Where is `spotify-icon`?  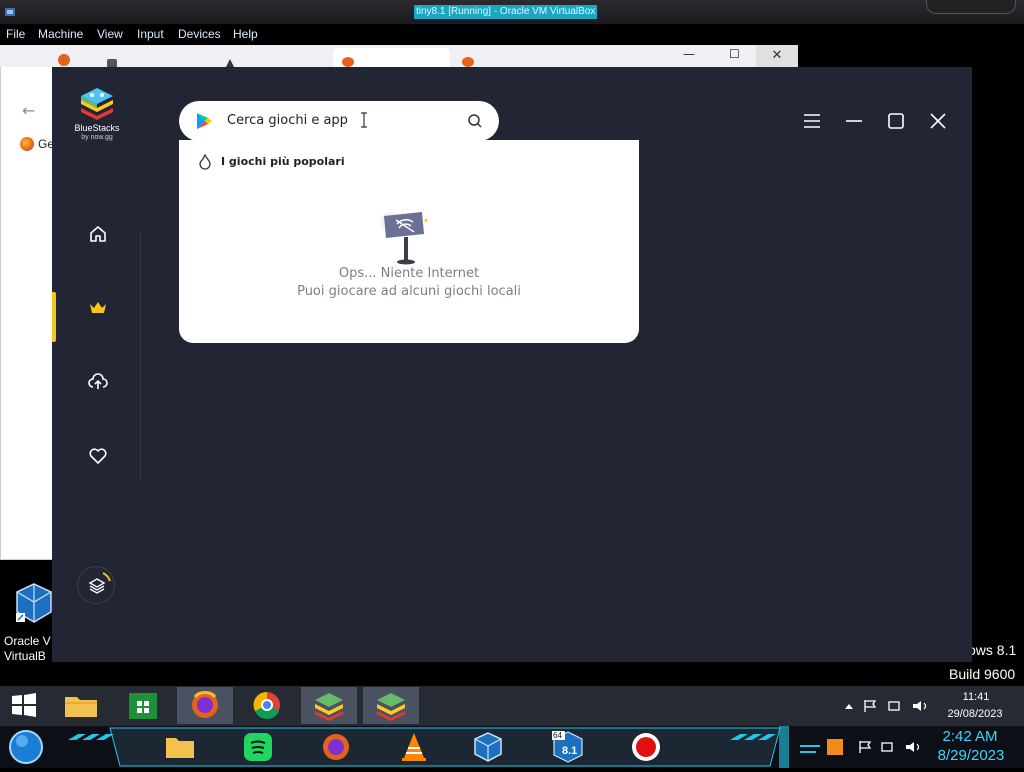 spotify-icon is located at coordinates (258, 747).